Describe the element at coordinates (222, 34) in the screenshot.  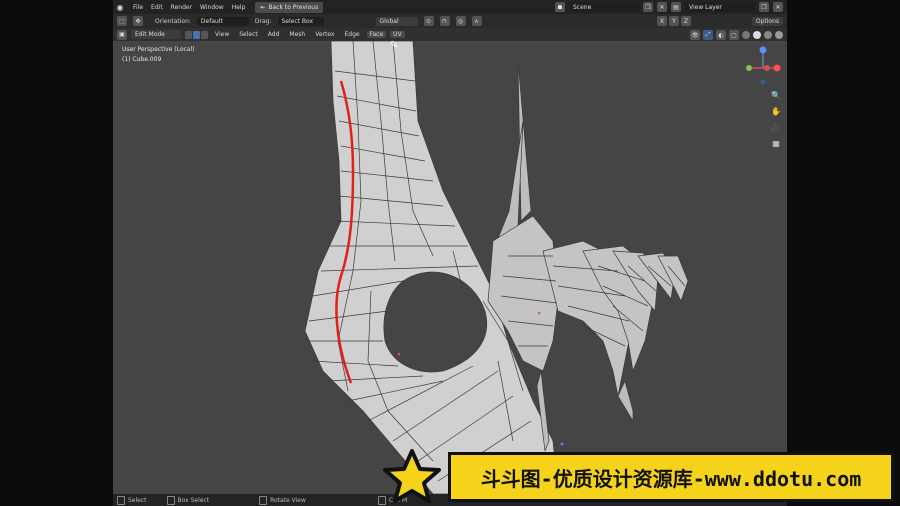
I see `menu-view: View` at that location.